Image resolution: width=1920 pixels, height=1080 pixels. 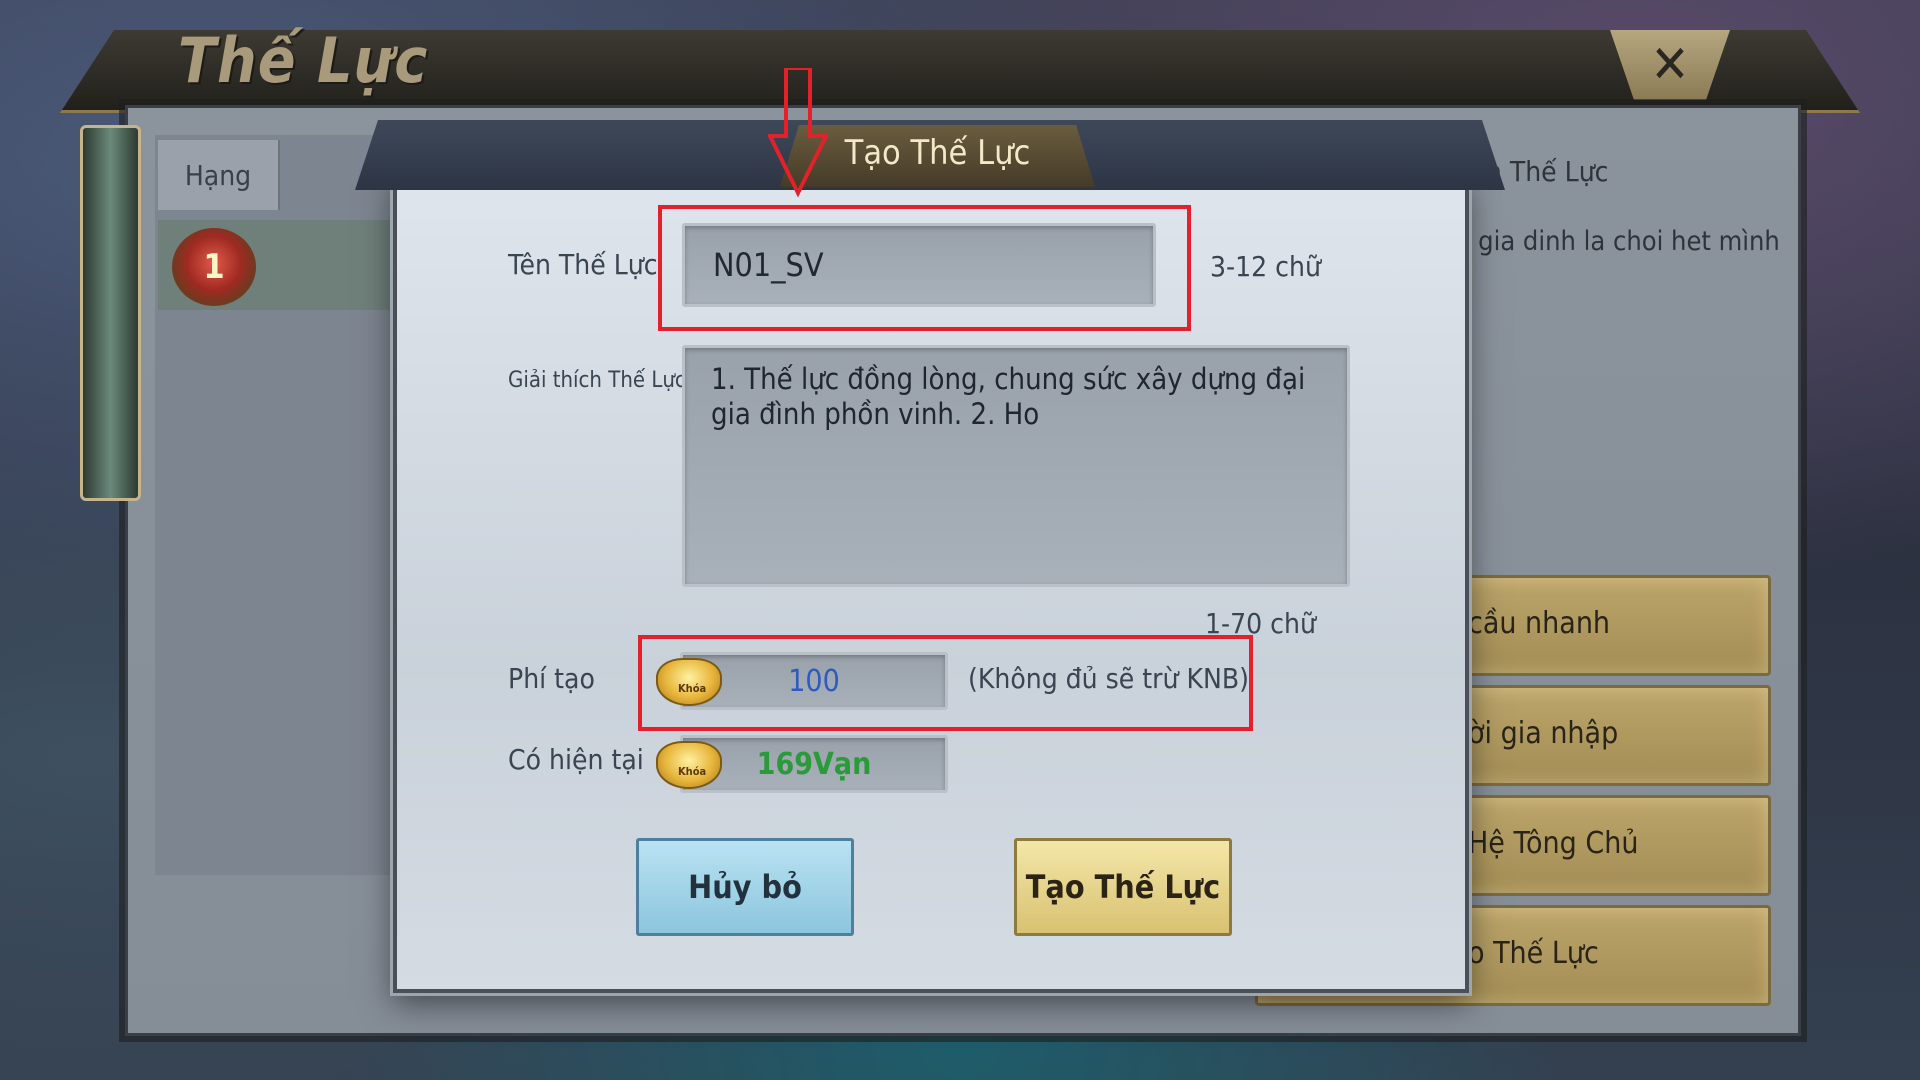 I want to click on create-faction-button: Tạo Thế Lực, so click(x=1123, y=887).